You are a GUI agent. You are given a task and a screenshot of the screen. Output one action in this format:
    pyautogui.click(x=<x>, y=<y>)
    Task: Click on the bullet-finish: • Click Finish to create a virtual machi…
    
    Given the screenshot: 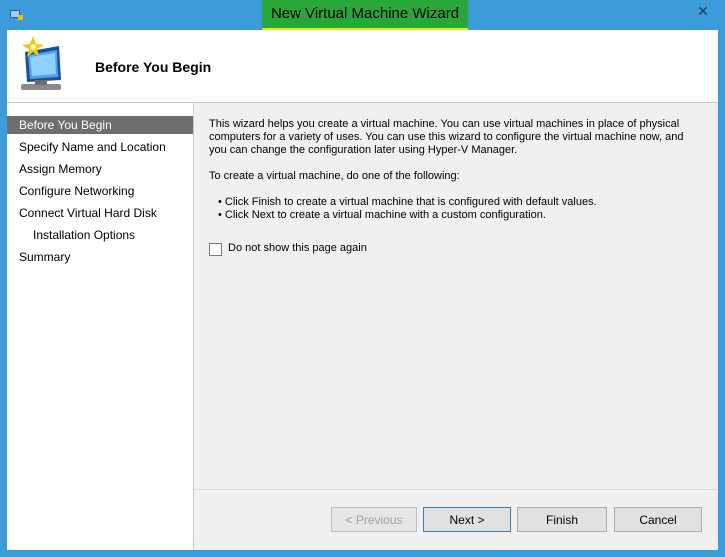 What is the action you would take?
    pyautogui.click(x=407, y=202)
    